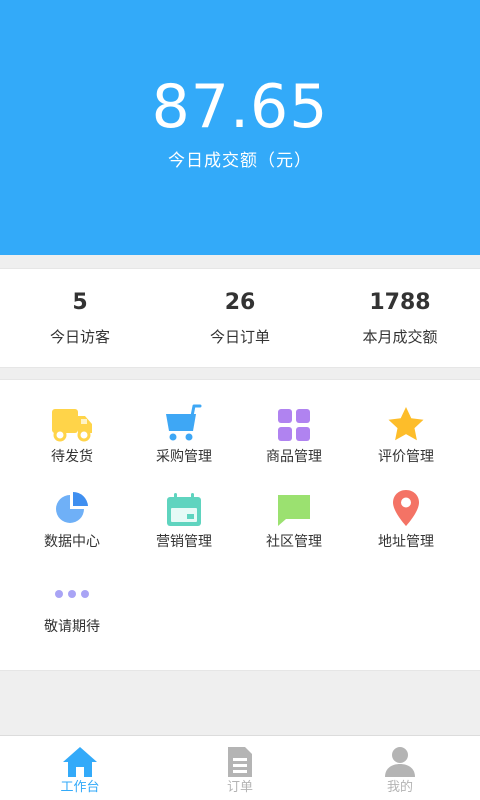 The height and width of the screenshot is (800, 480). I want to click on menu-item-products: 商品管理, so click(294, 422).